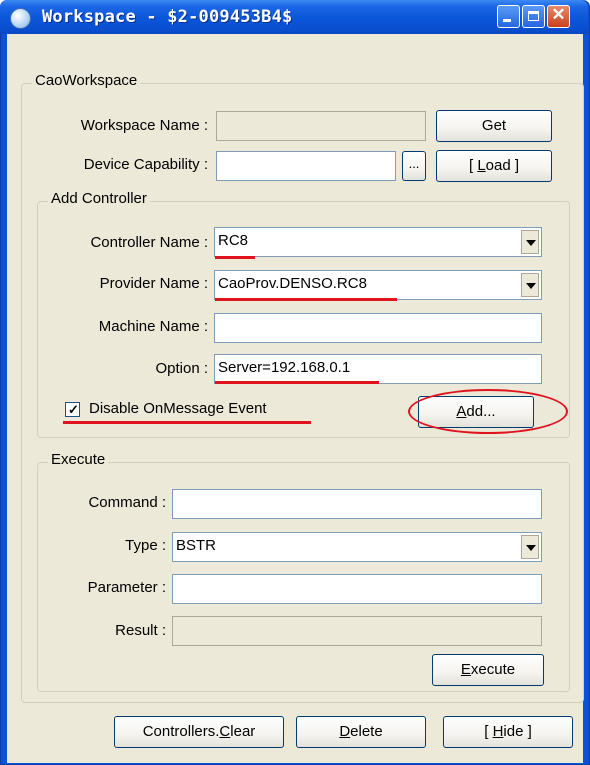 The image size is (590, 765). Describe the element at coordinates (517, 731) in the screenshot. I see `hide-button-label-post: ide ]` at that location.